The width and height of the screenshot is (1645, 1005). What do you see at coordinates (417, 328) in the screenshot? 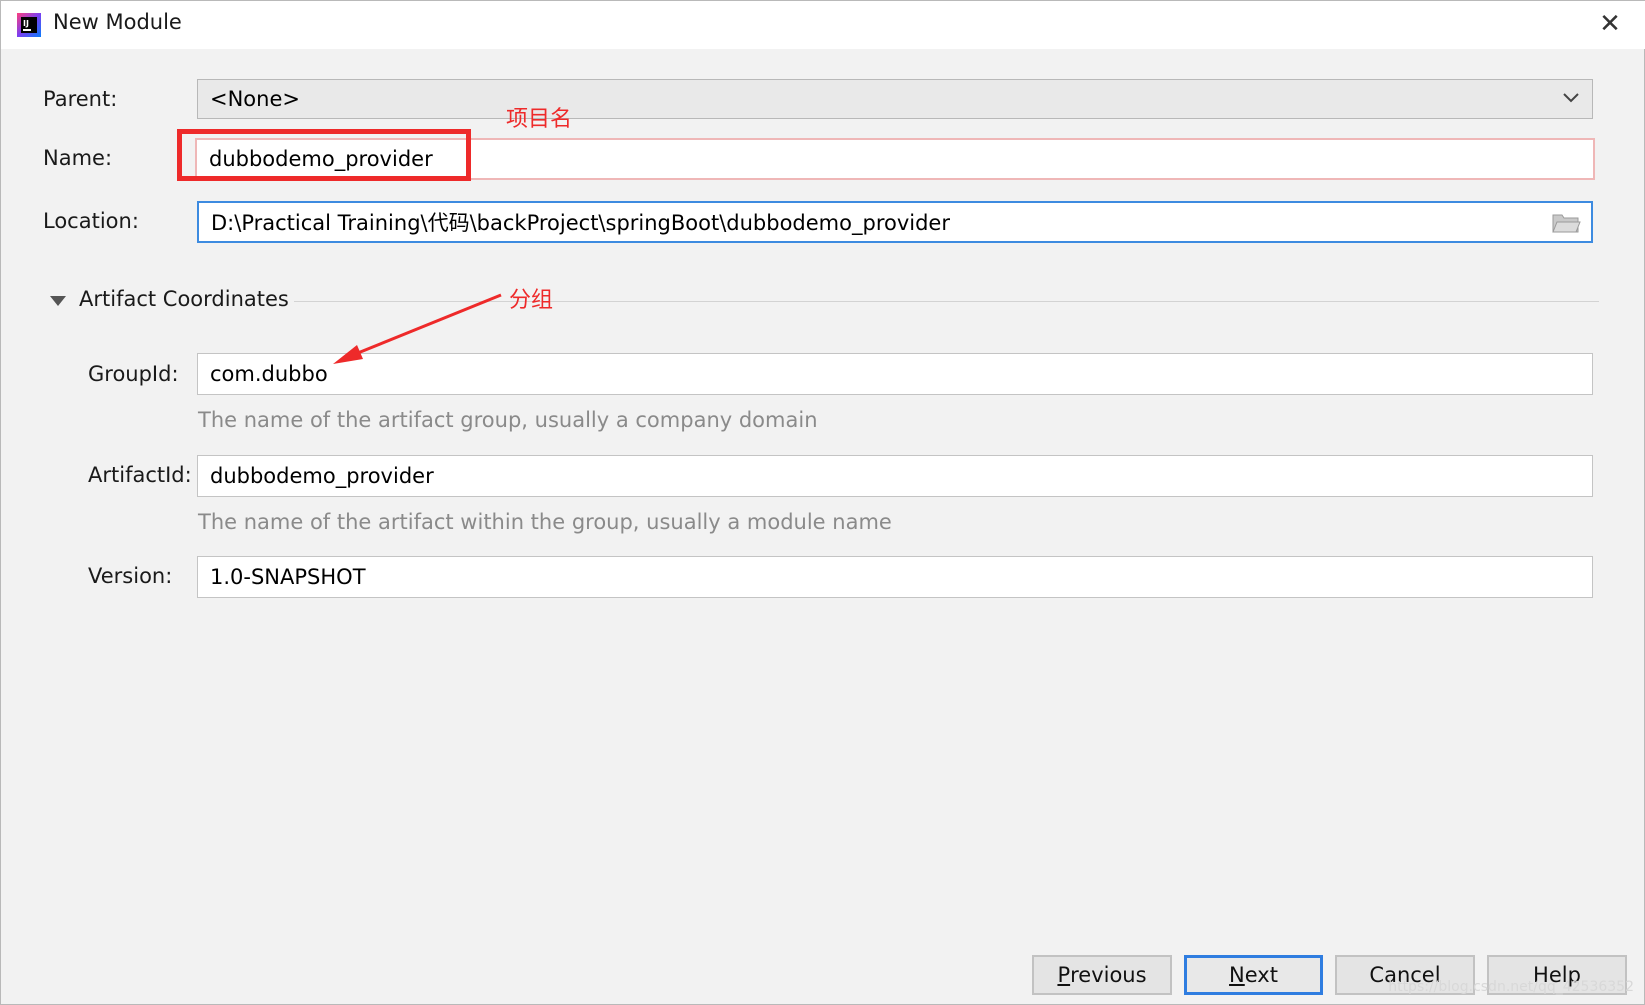
I see `annotation-arrow` at bounding box center [417, 328].